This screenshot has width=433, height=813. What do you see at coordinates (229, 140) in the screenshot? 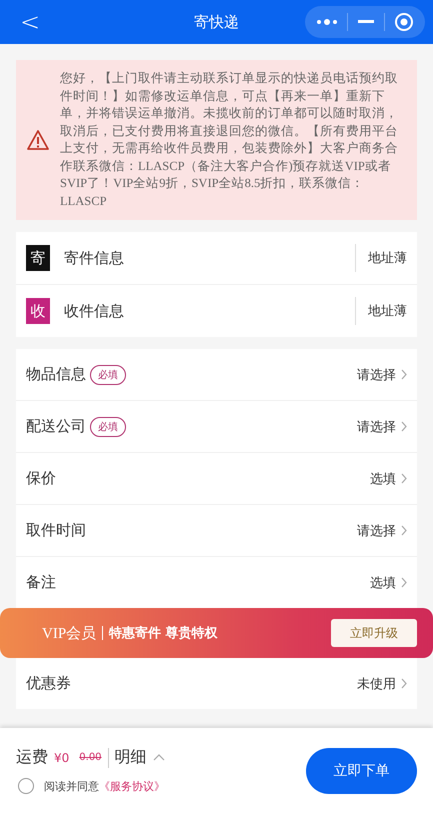
I see `notice-text: 您好，【上门取件请主动联系订单显示的快递员电话预约取件时间！】如需修改运单信息，可点【再来一单】重新下单，并将错误运单撤消。未揽收前的订单都可以随时取消，取消后，已支付费用将直接退回您的微信。【所有费用平台上支付，无需再给收件员费用，包装费除外】大客户商务合作联系微信：LLASCP（备注大客户合作)预存就送VIP或者SVIP了！VIP全站9折，SVIP全站8.5折扣，联系微信：LLASCP` at bounding box center [229, 140].